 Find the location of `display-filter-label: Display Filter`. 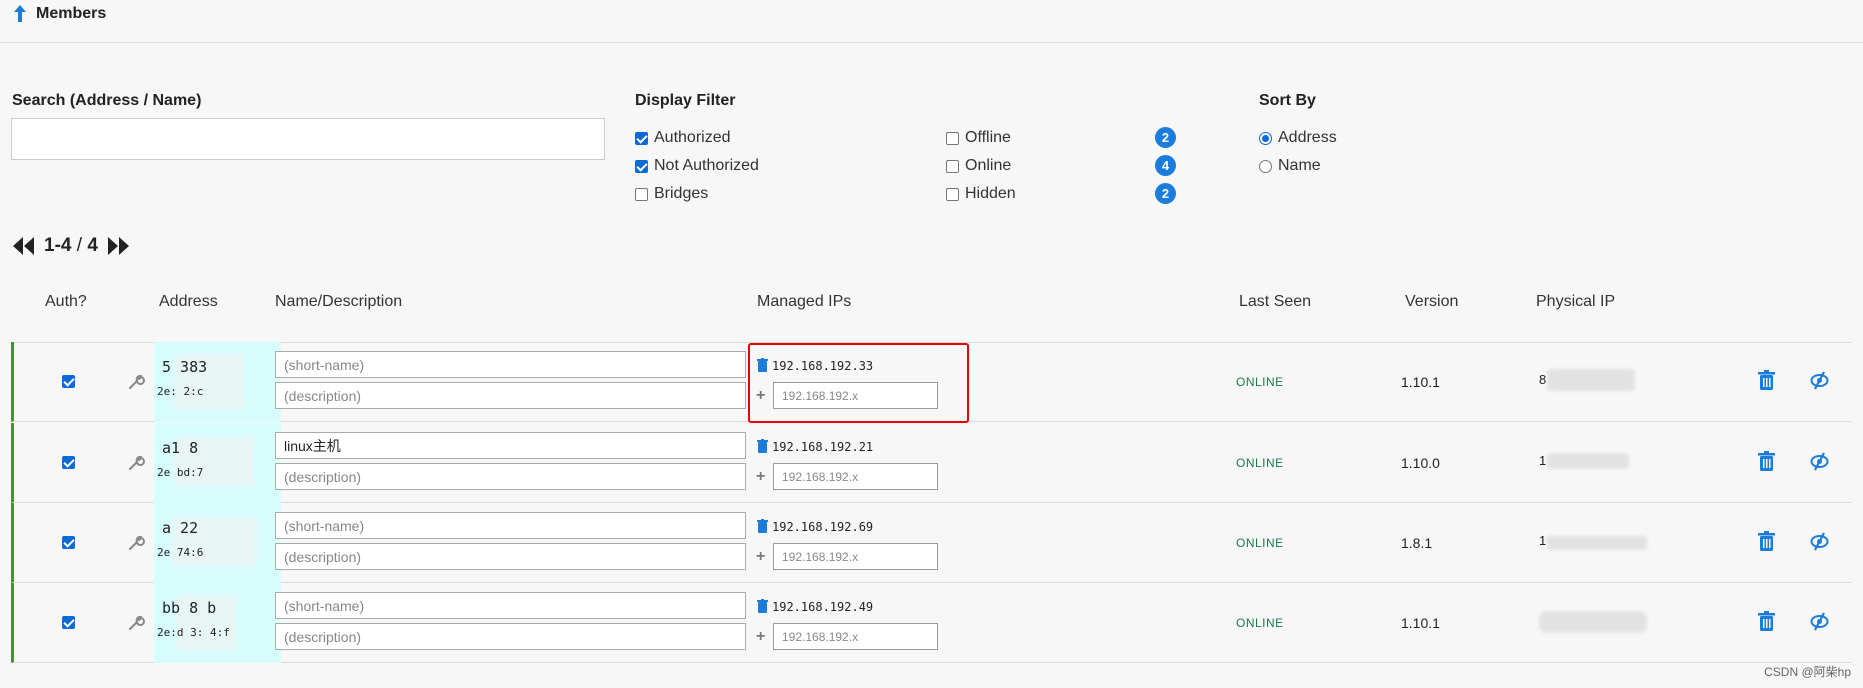

display-filter-label: Display Filter is located at coordinates (685, 100).